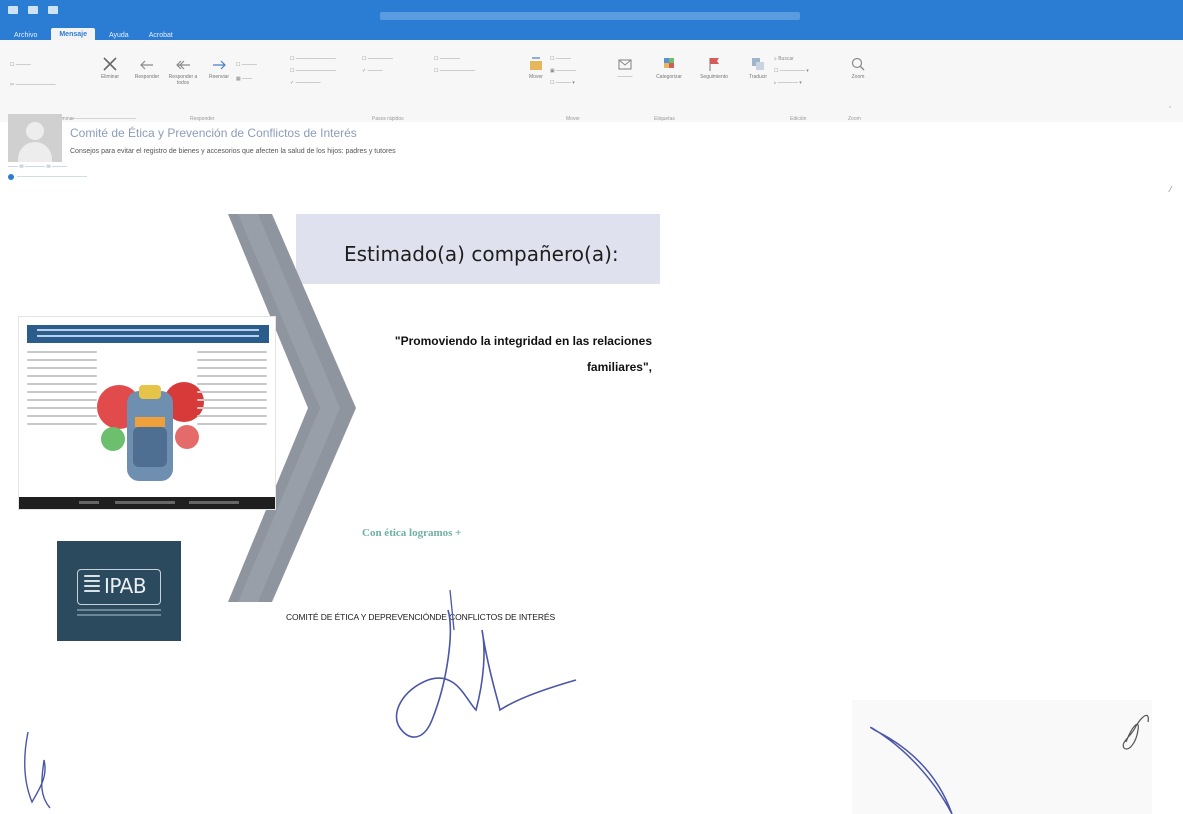 Image resolution: width=1183 pixels, height=814 pixels. I want to click on move-button: Mover, so click(536, 68).